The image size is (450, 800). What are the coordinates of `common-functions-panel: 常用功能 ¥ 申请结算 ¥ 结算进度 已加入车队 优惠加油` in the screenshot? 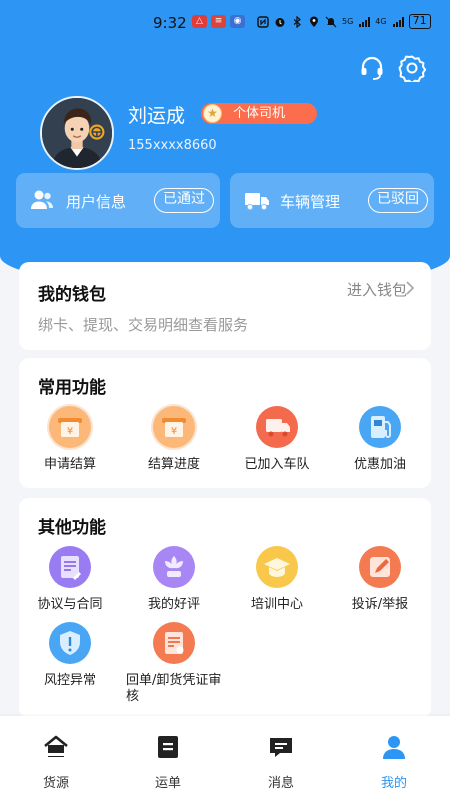 It's located at (225, 423).